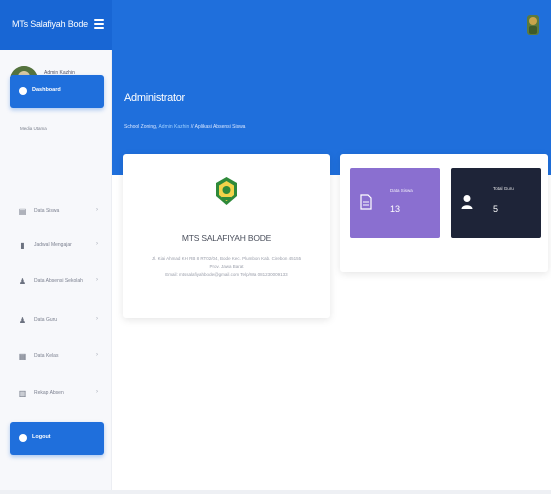 The width and height of the screenshot is (551, 494). I want to click on school-name: MTS SALAFIYAH BODE, so click(226, 238).